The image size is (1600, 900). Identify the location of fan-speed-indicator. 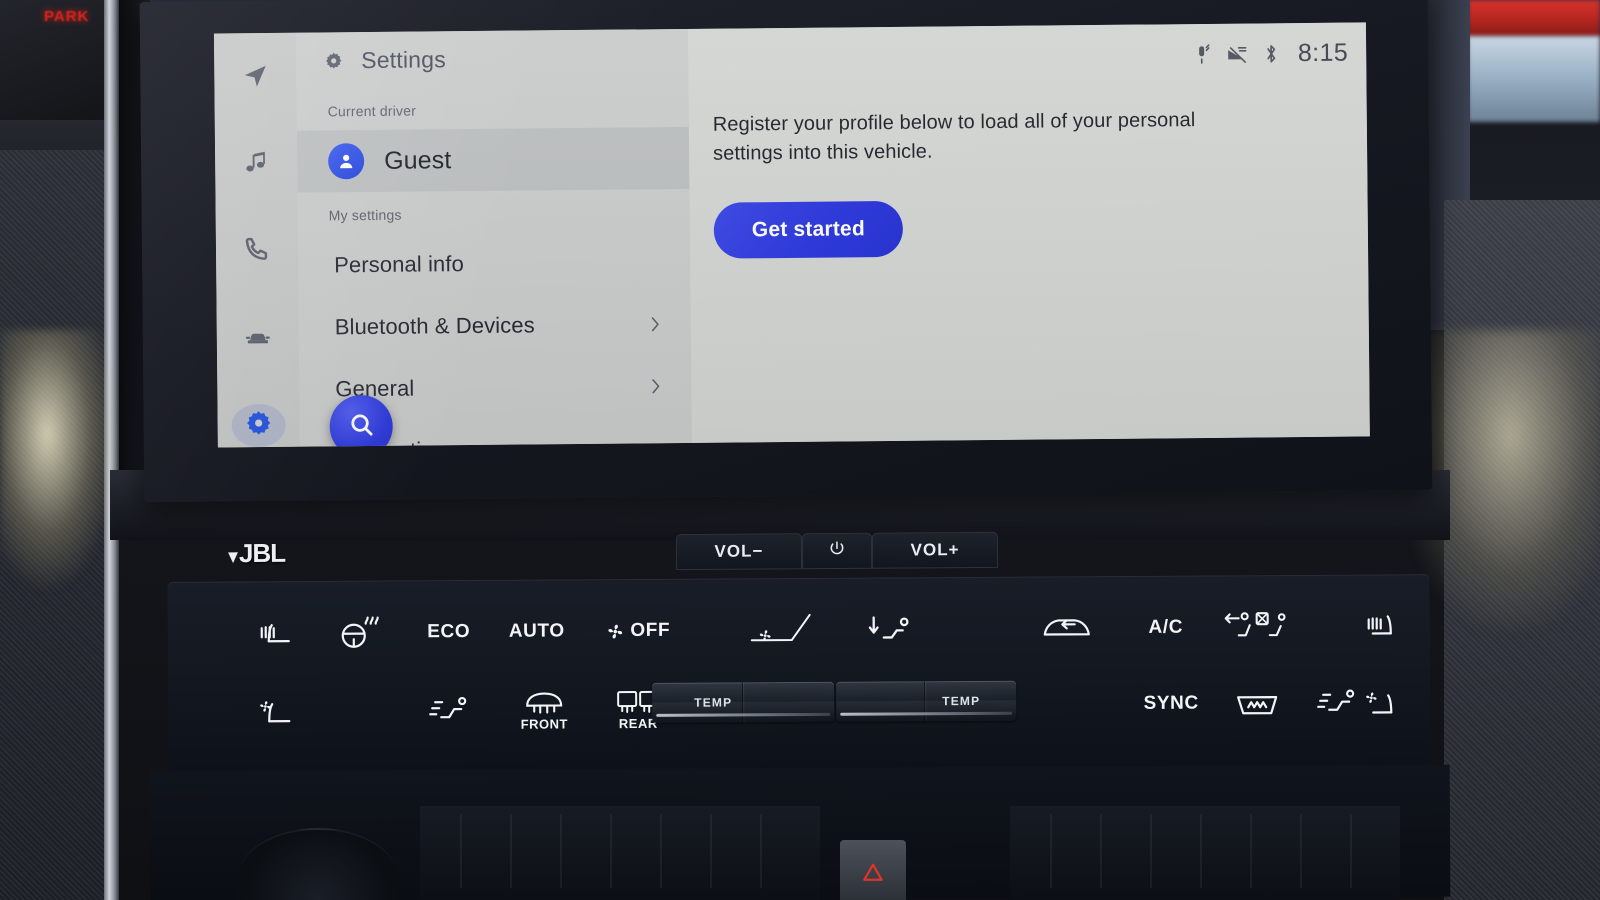
(783, 630).